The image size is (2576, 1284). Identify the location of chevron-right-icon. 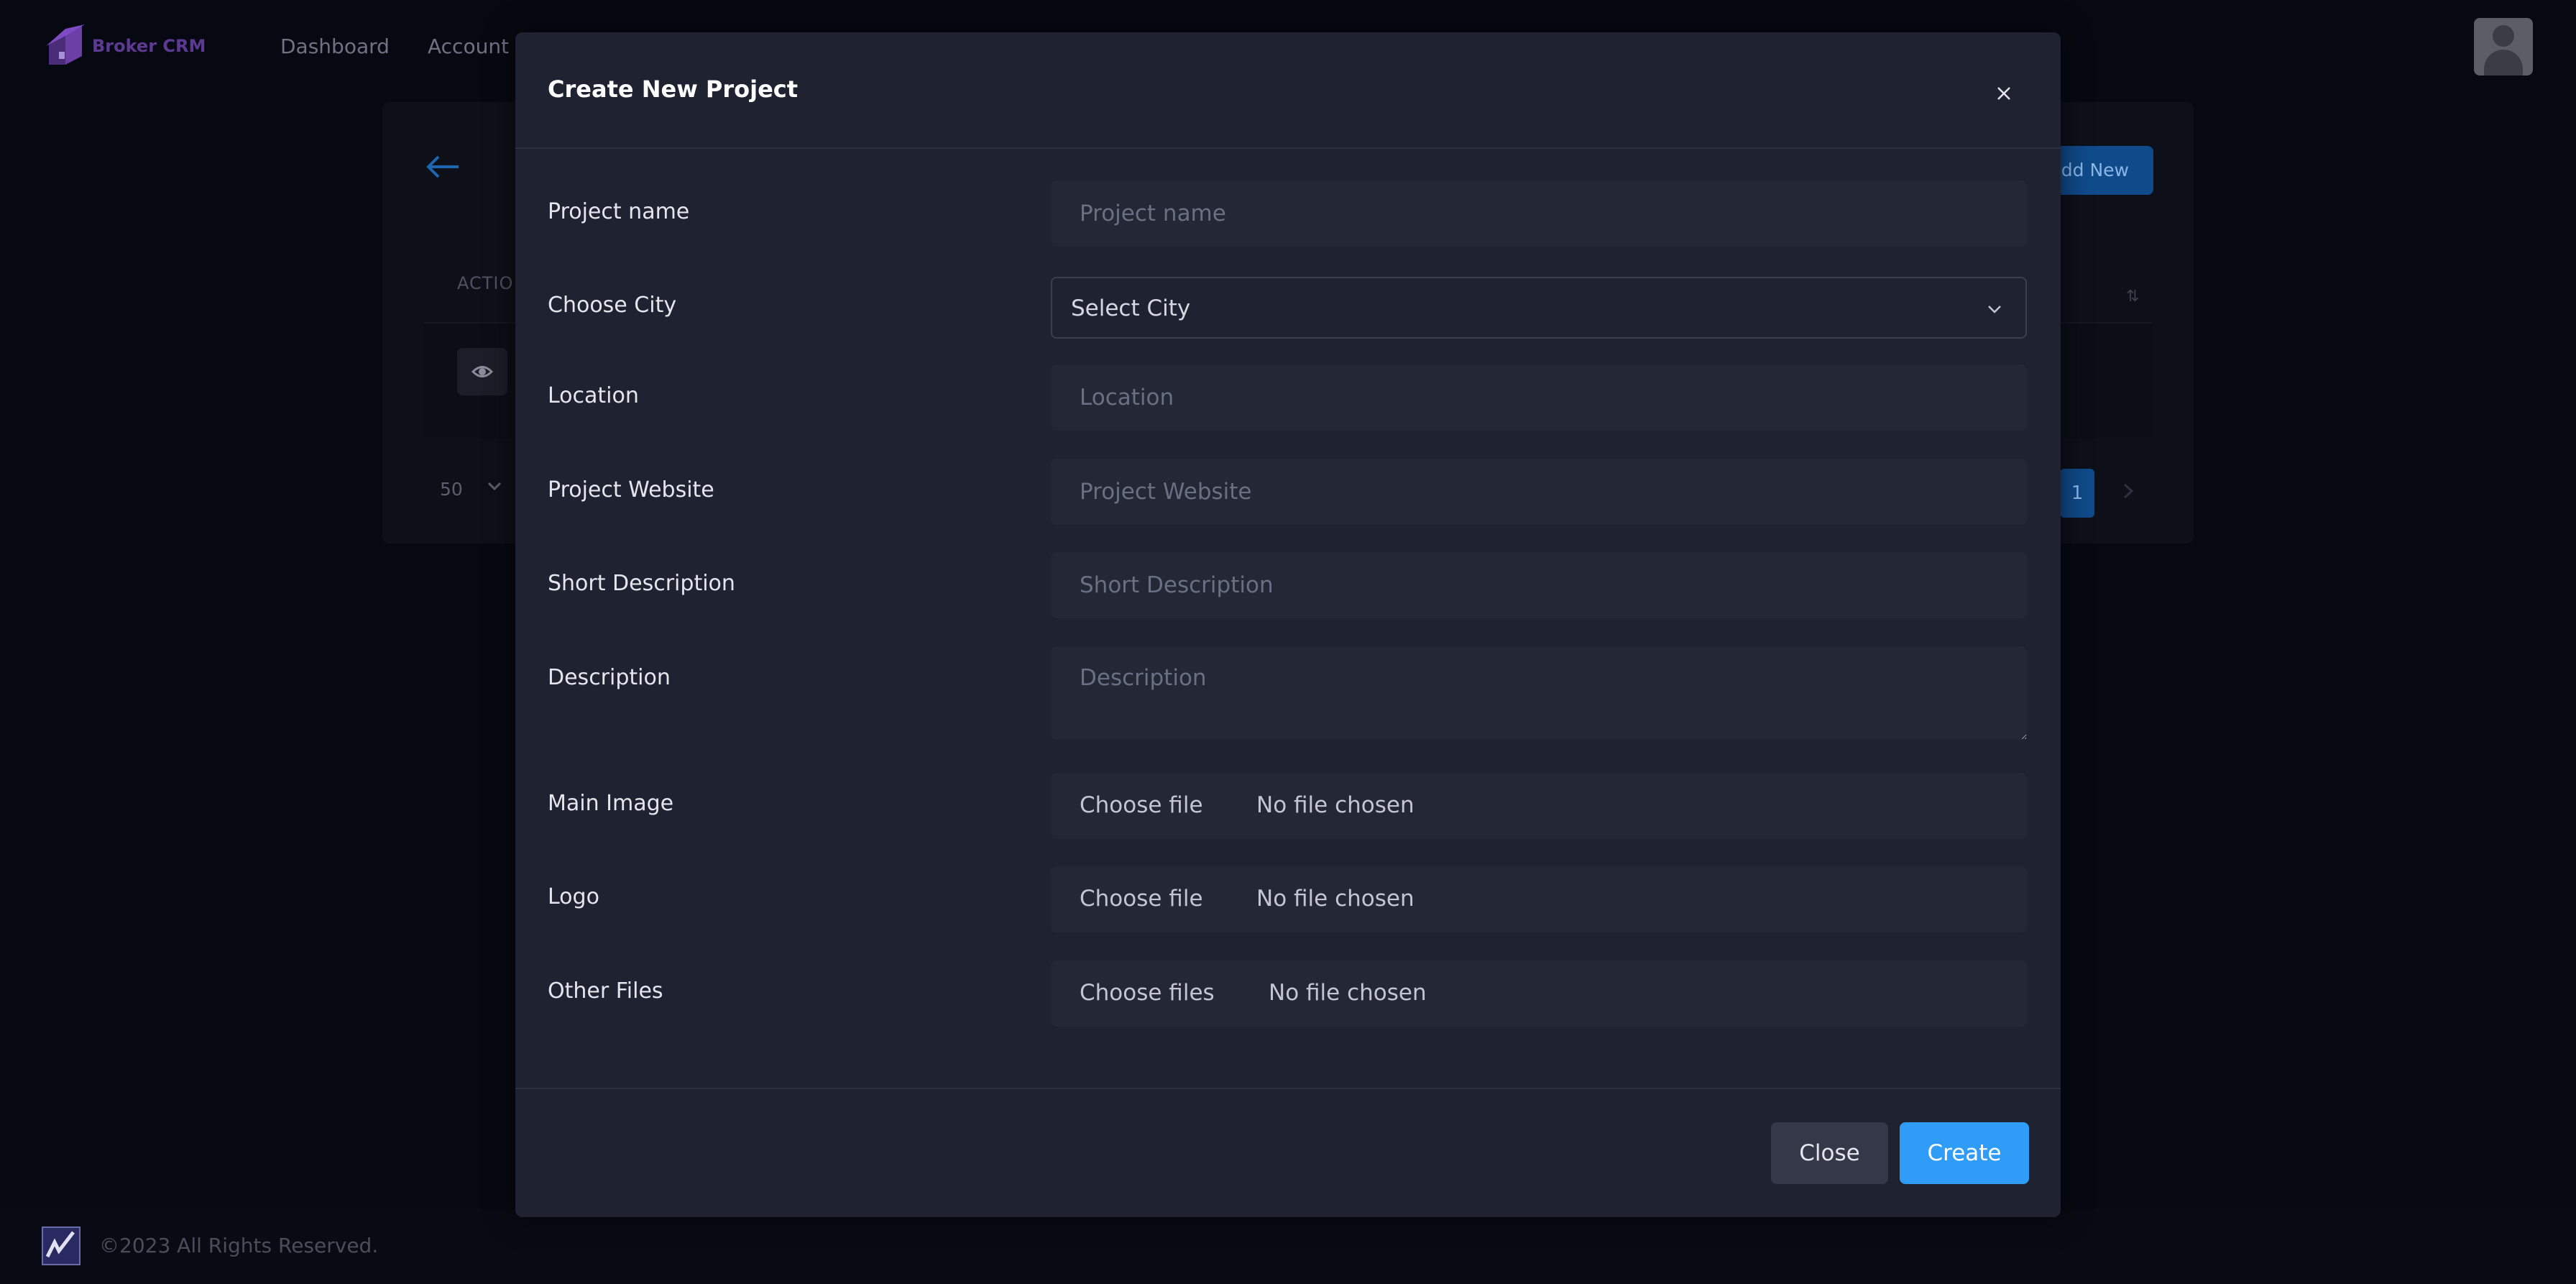
(2128, 491).